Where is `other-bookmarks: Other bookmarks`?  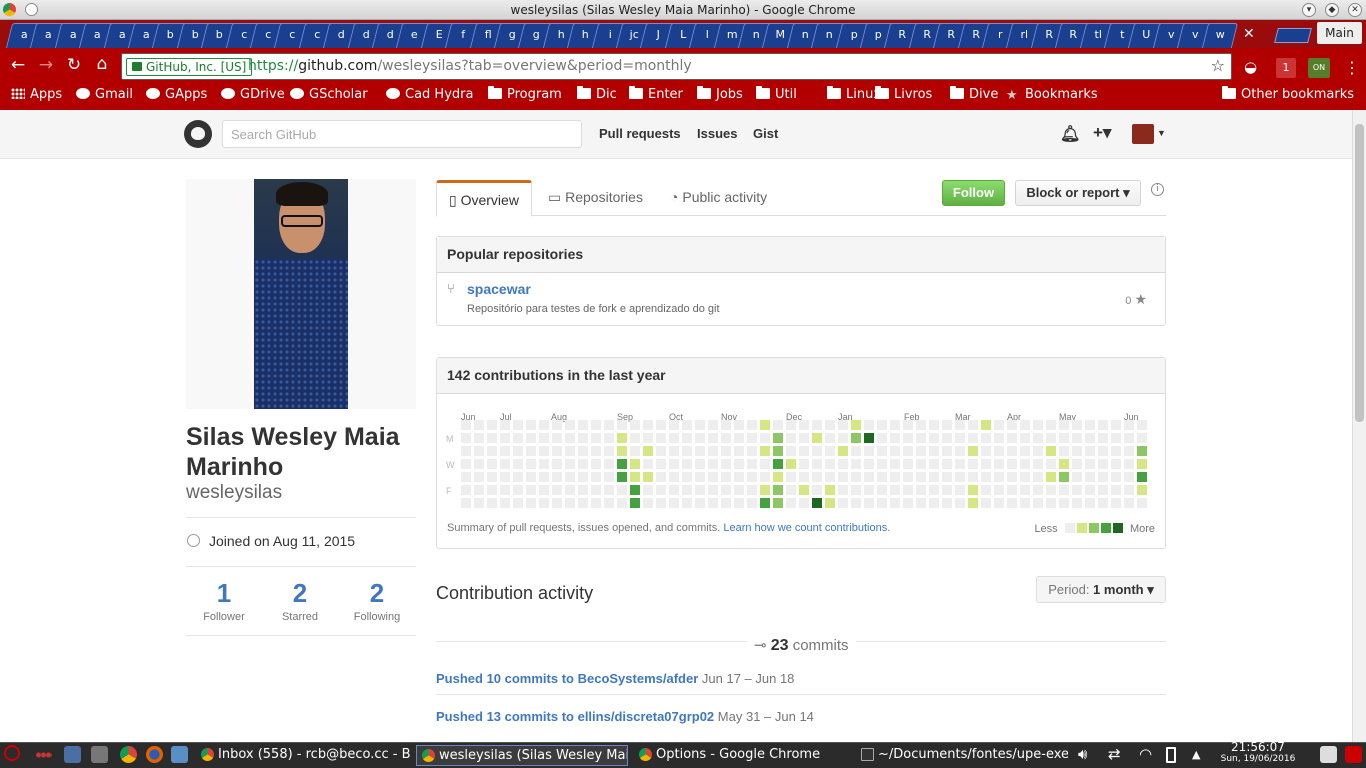
other-bookmarks: Other bookmarks is located at coordinates (1288, 94).